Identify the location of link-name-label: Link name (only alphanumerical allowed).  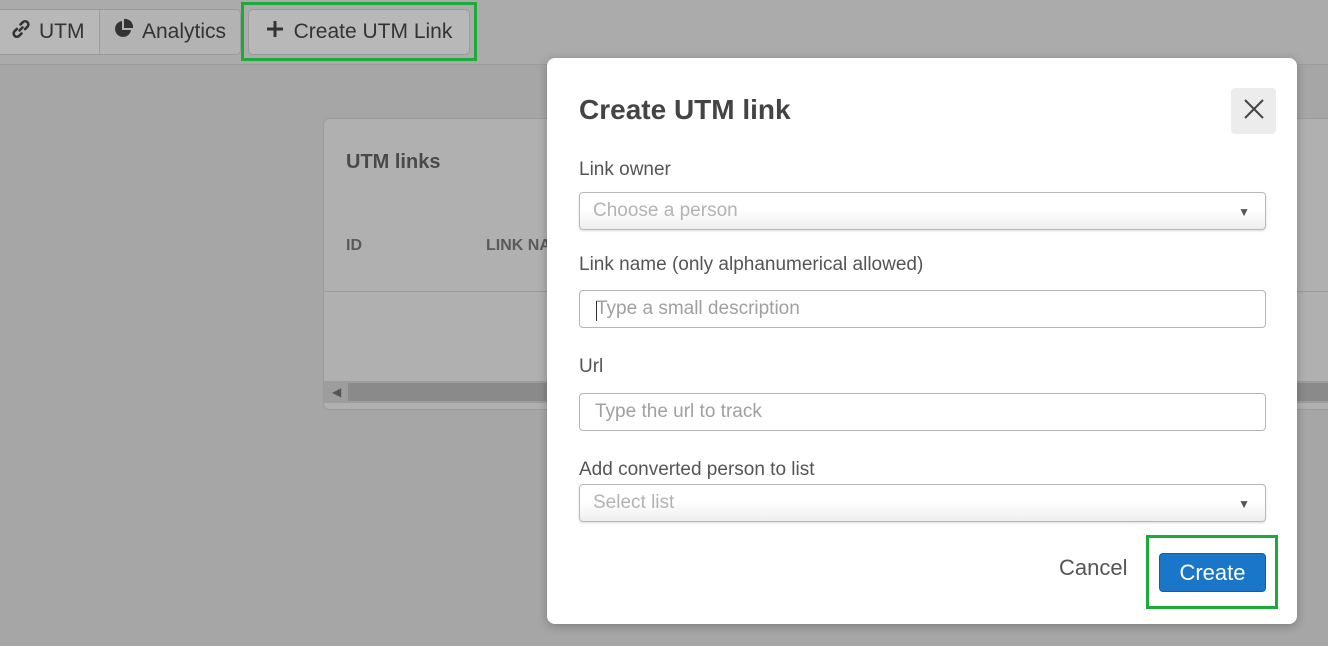
(751, 264).